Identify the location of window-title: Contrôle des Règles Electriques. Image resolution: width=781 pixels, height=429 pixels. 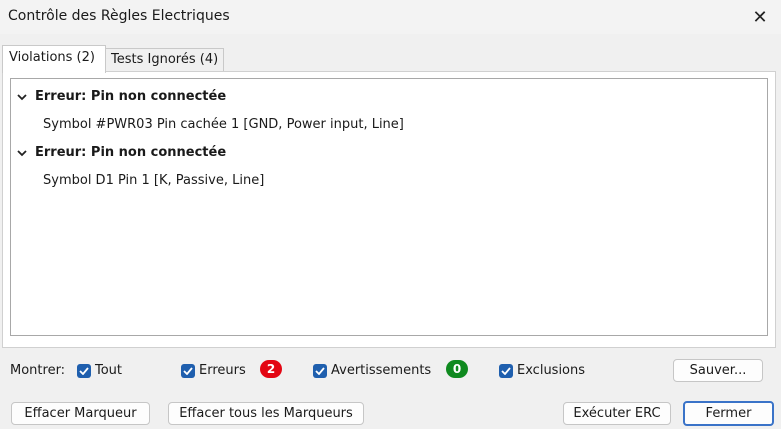
(119, 16).